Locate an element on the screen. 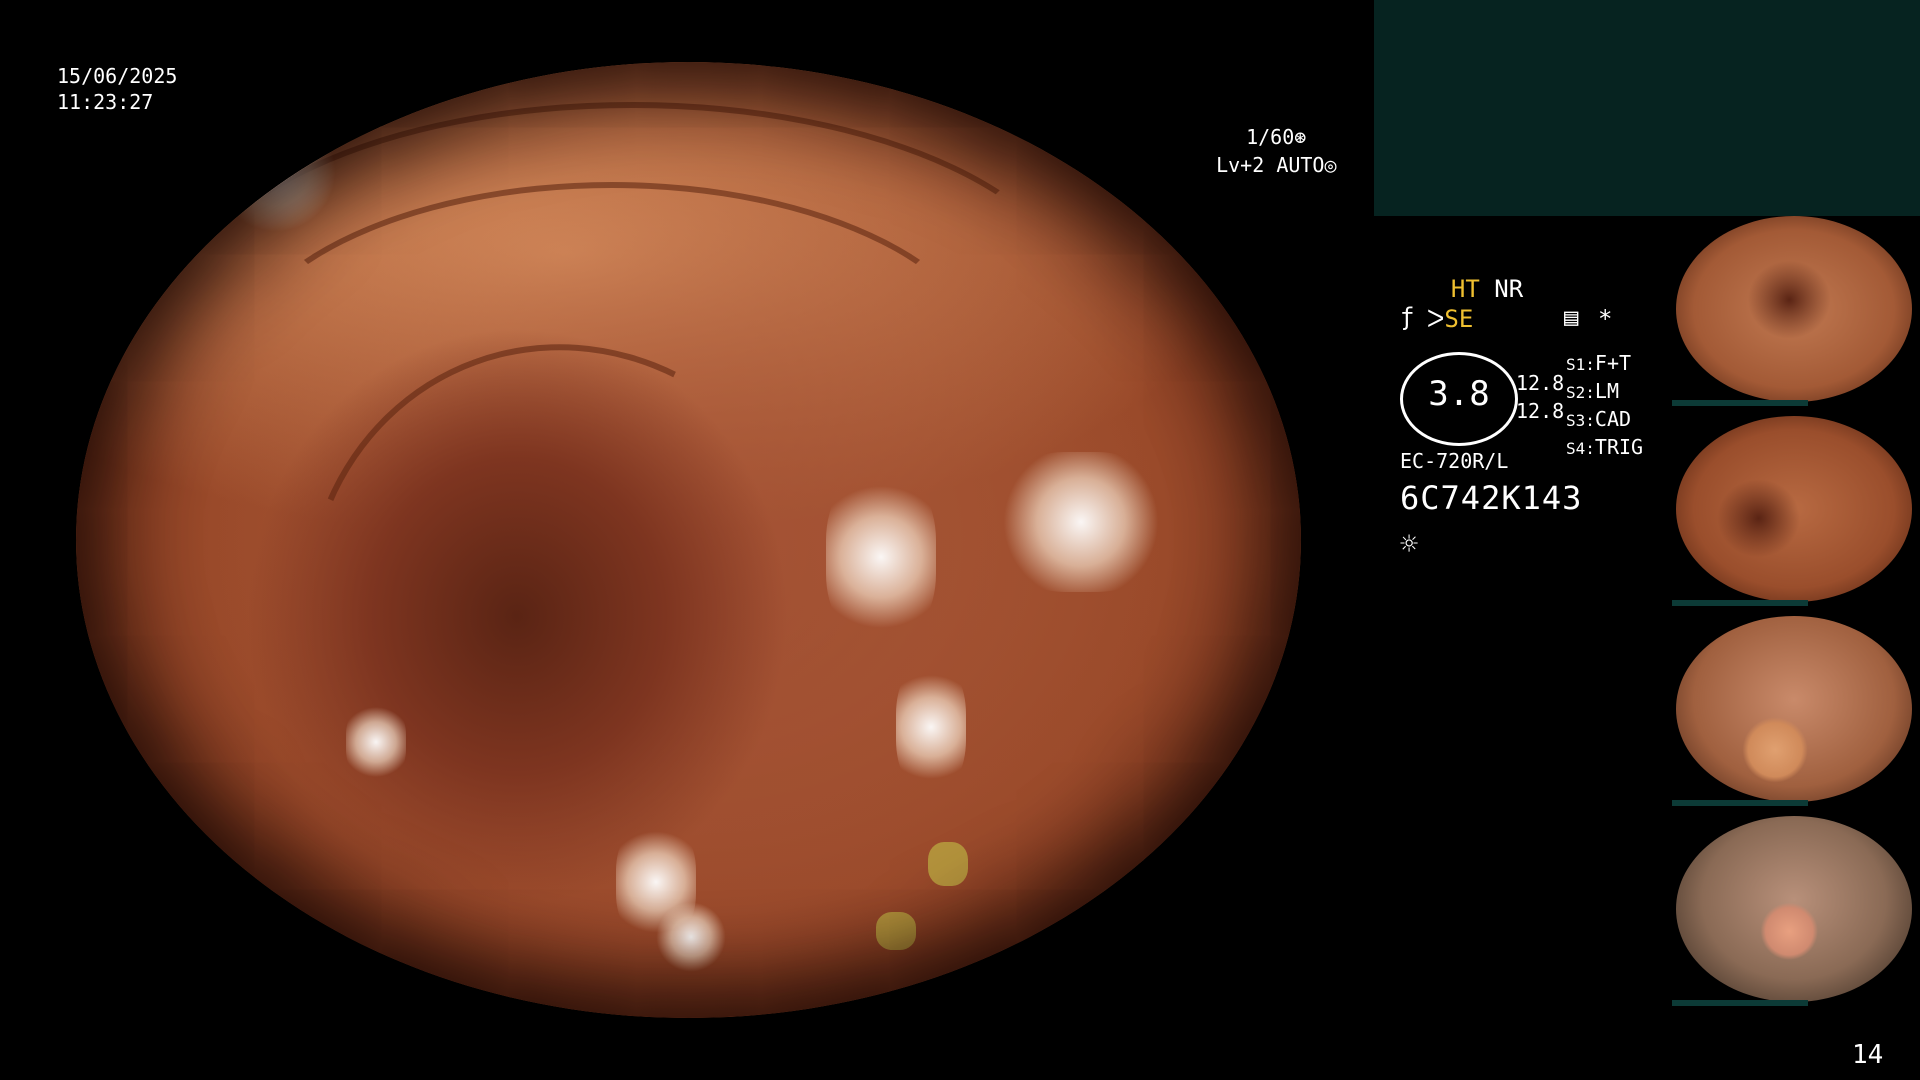 This screenshot has width=1920, height=1080. brightness-level: Lv+2 AUTO◎ is located at coordinates (1264, 152).